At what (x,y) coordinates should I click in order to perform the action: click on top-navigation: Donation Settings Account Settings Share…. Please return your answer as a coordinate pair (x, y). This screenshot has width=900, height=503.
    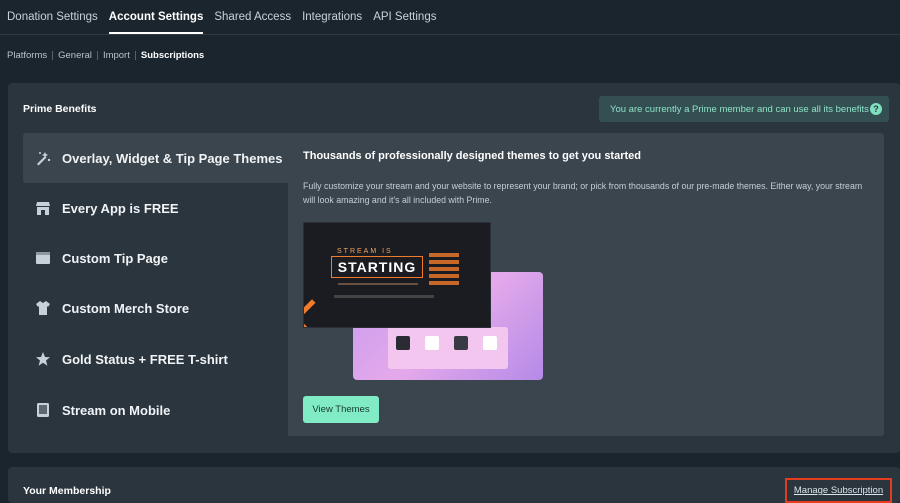
    Looking at the image, I should click on (450, 17).